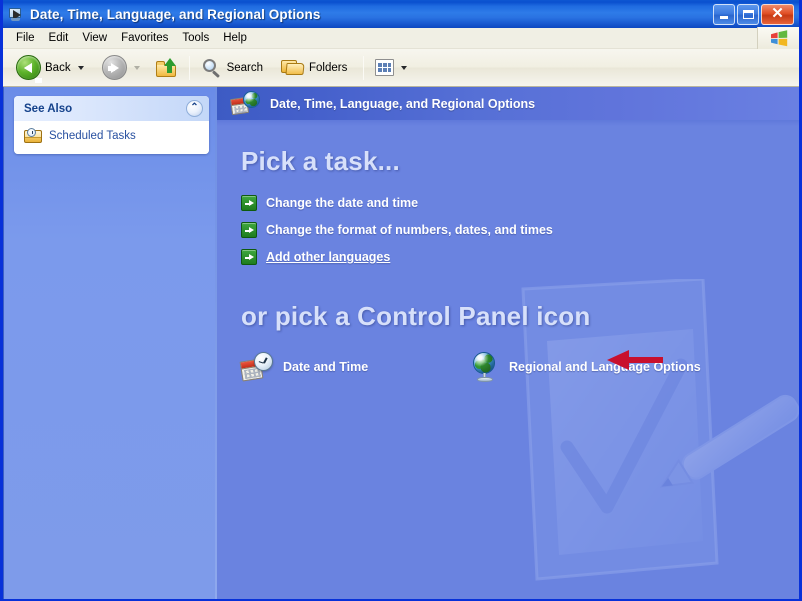 Image resolution: width=802 pixels, height=601 pixels. Describe the element at coordinates (404, 67) in the screenshot. I see `views-dropdown-caret` at that location.